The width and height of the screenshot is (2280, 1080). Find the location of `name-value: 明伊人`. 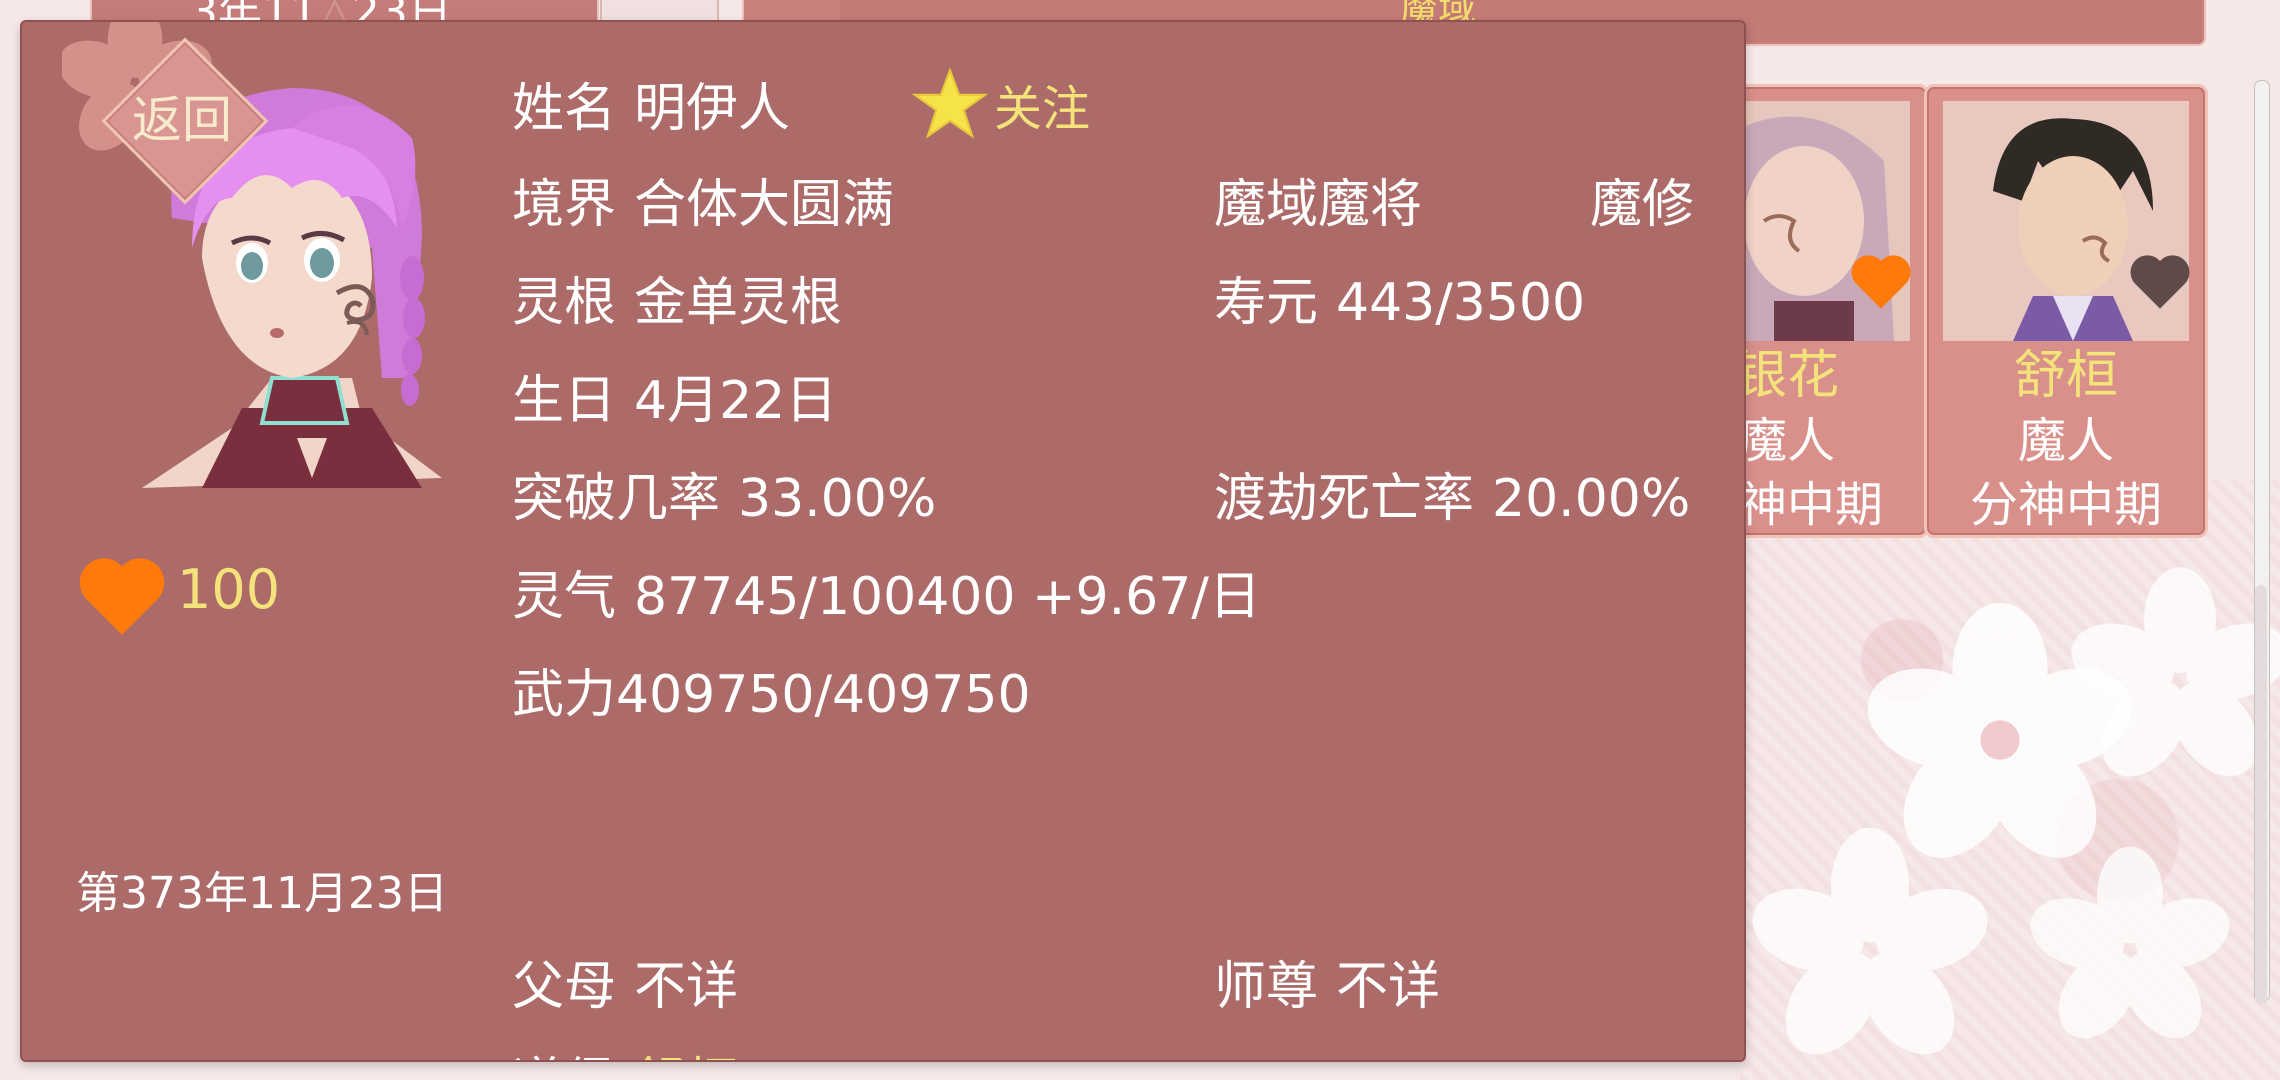

name-value: 明伊人 is located at coordinates (712, 109).